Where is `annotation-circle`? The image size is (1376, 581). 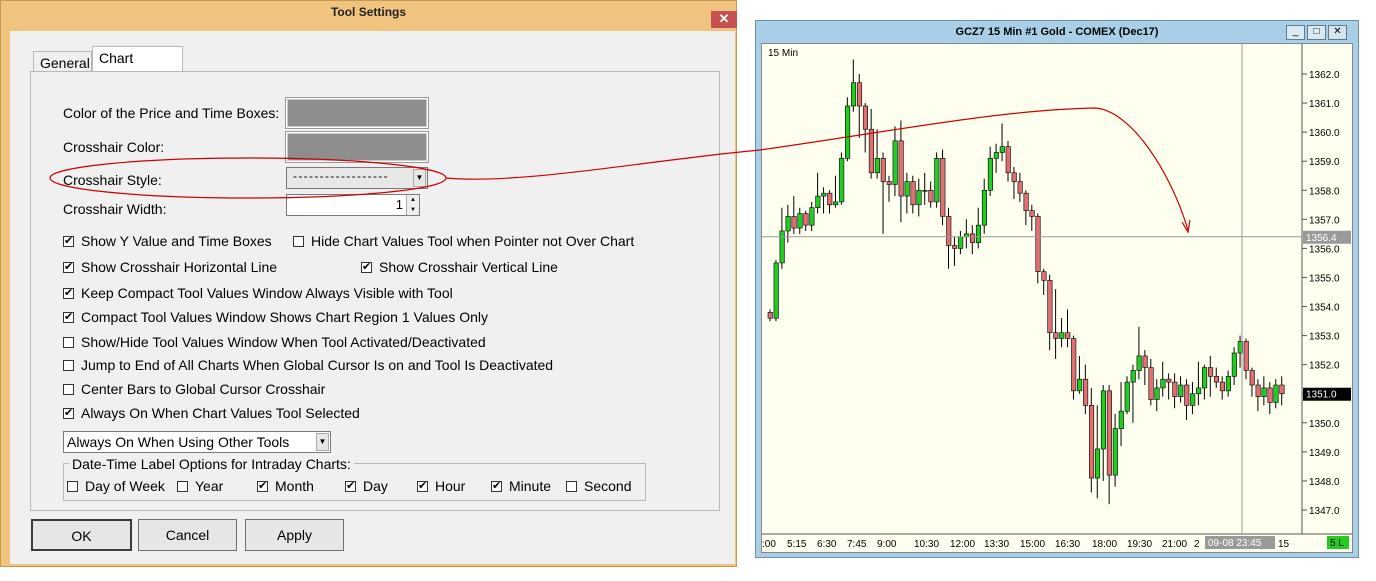
annotation-circle is located at coordinates (248, 178).